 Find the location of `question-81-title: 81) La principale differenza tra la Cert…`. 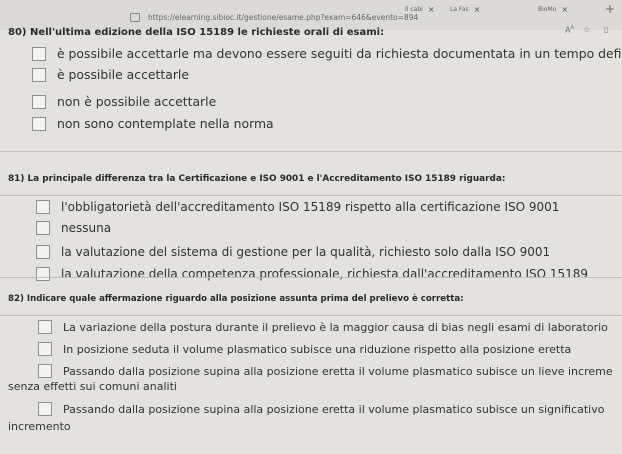

question-81-title: 81) La principale differenza tra la Cert… is located at coordinates (257, 179).